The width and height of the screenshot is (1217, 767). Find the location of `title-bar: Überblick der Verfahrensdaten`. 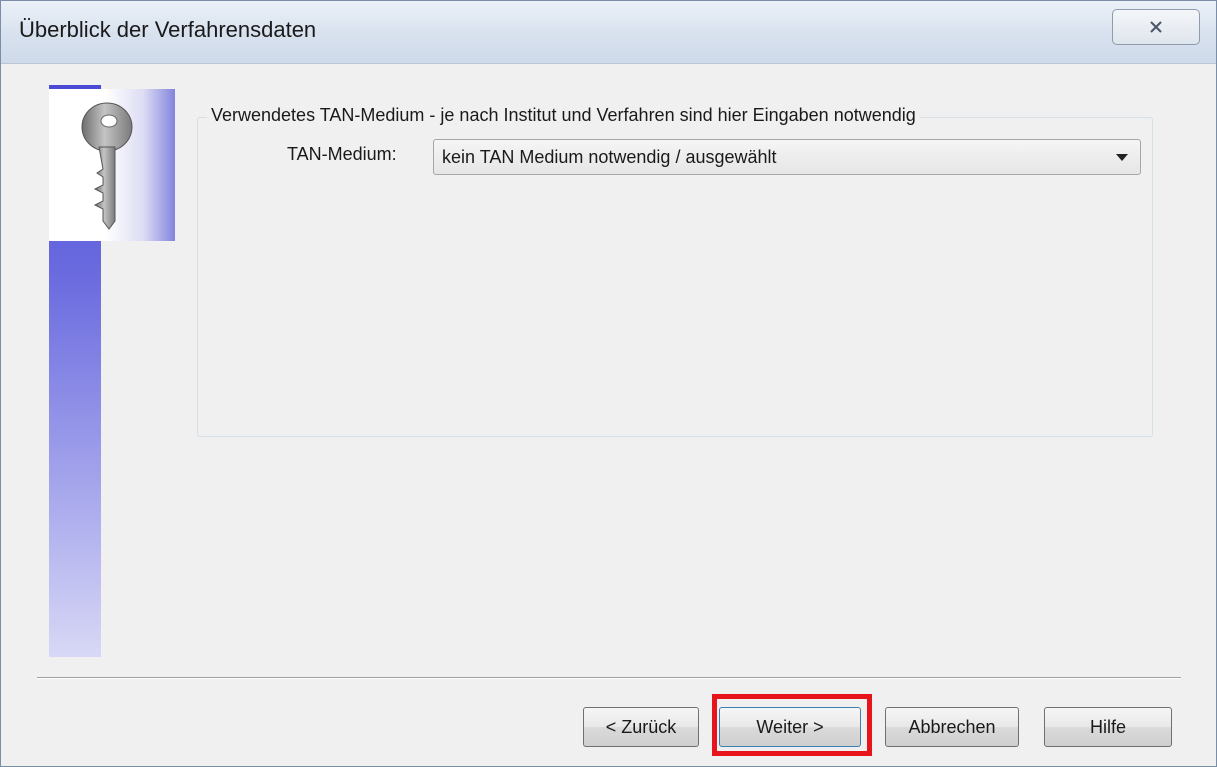

title-bar: Überblick der Verfahrensdaten is located at coordinates (608, 32).